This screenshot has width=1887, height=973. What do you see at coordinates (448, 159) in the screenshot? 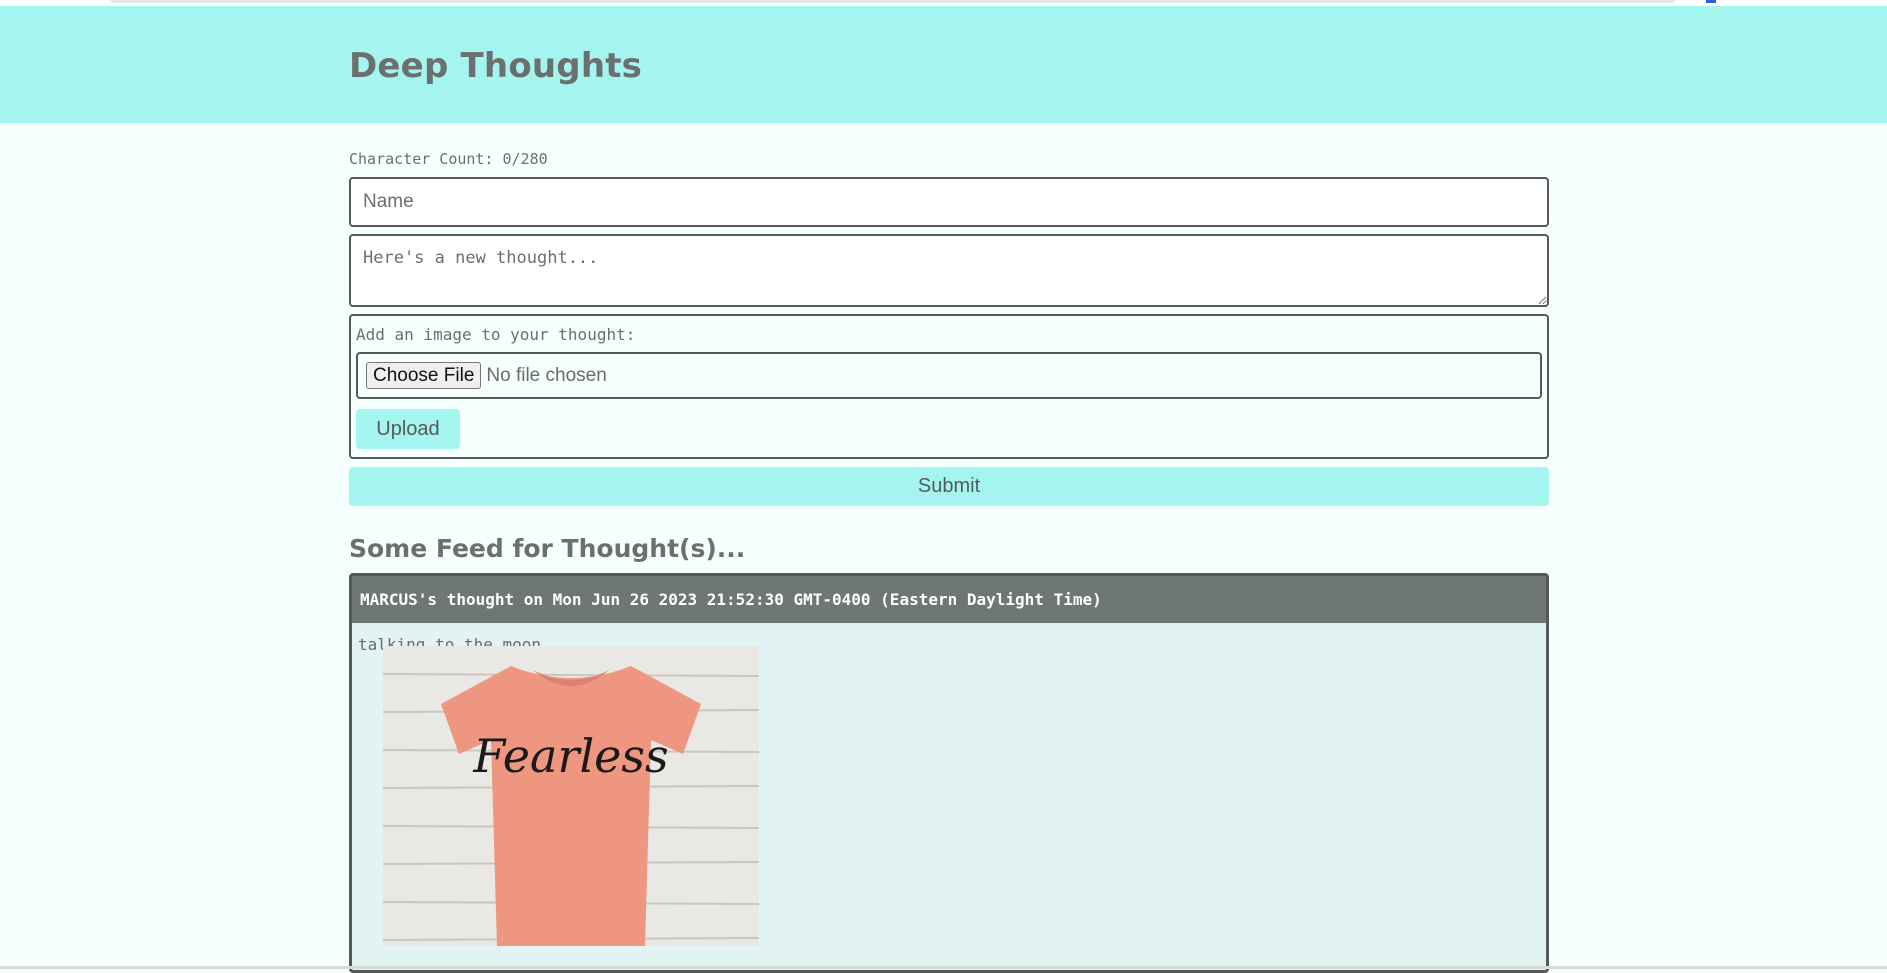
I see `character-count: Character Count: 0/280` at bounding box center [448, 159].